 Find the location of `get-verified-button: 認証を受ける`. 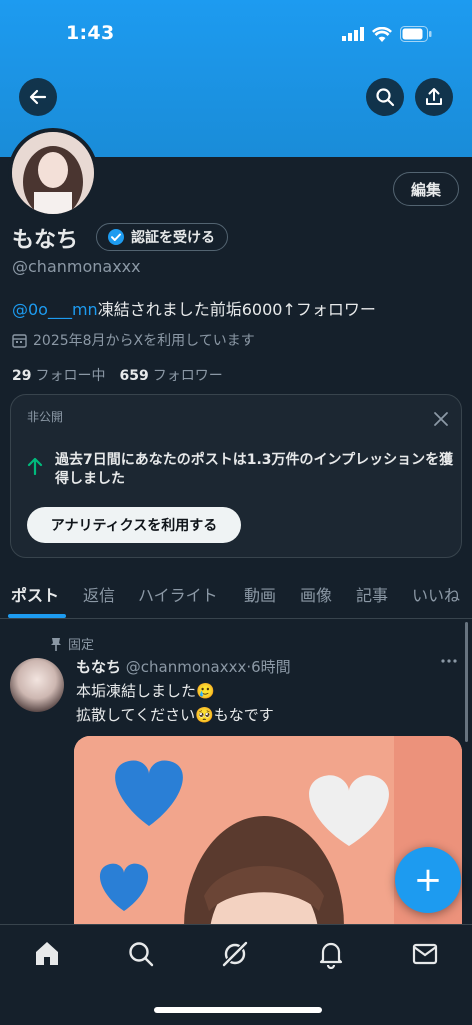

get-verified-button: 認証を受ける is located at coordinates (162, 237).